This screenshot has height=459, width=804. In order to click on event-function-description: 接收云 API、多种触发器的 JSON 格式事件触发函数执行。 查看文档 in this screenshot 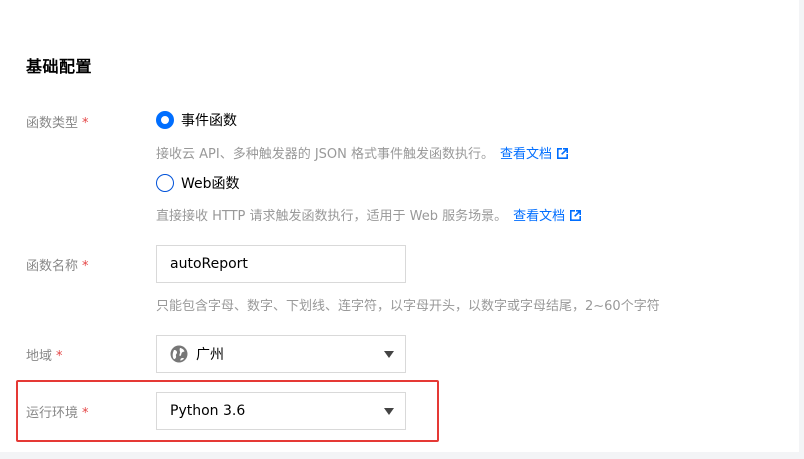, I will do `click(362, 152)`.